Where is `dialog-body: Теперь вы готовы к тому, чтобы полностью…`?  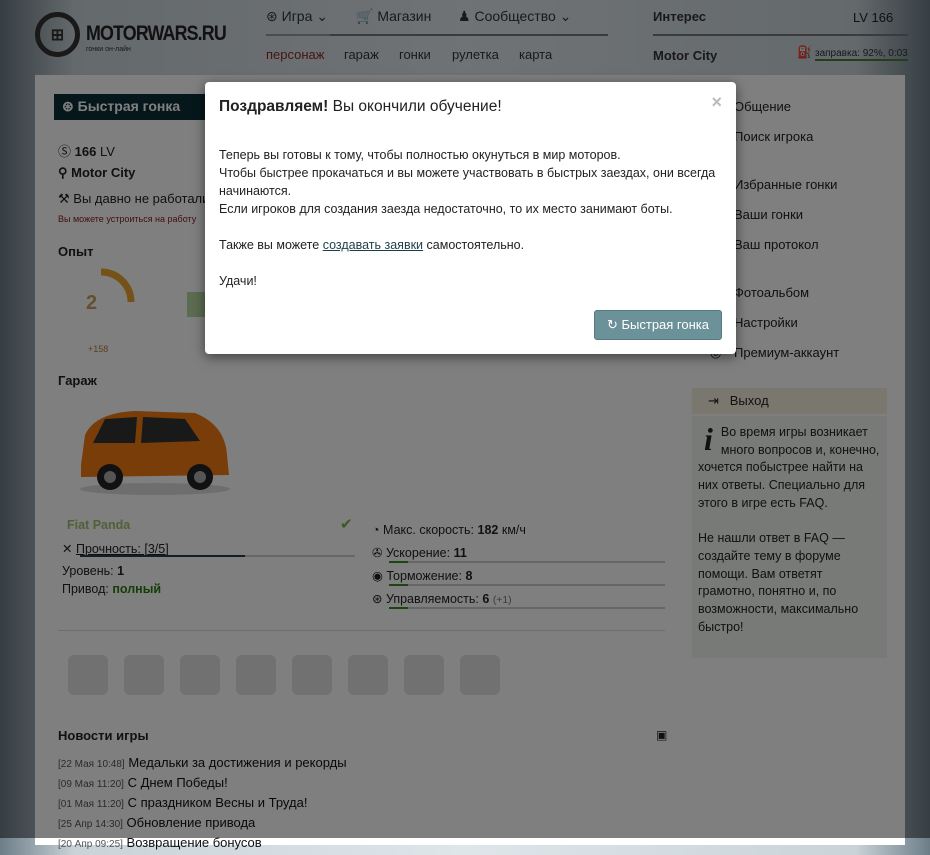 dialog-body: Теперь вы готовы к тому, чтобы полностью… is located at coordinates (470, 218).